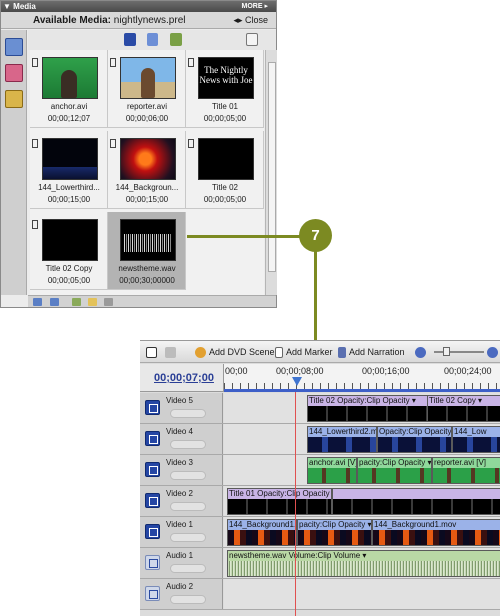 The width and height of the screenshot is (500, 616). What do you see at coordinates (54, 302) in the screenshot?
I see `icon-view-icon` at bounding box center [54, 302].